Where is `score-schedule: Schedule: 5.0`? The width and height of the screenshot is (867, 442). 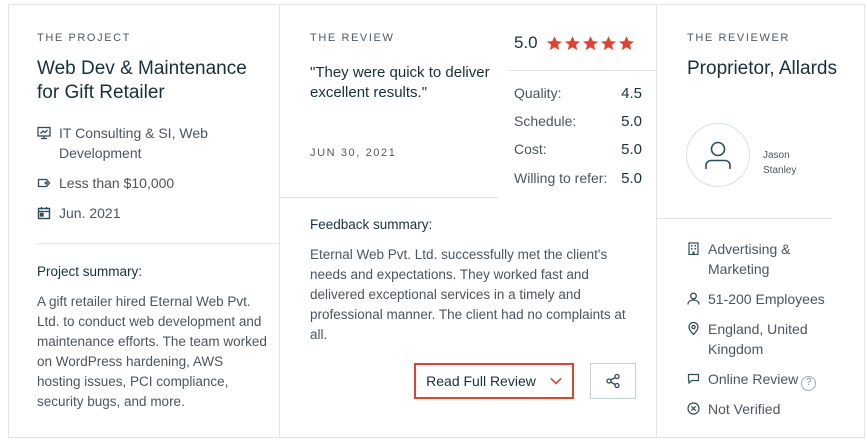 score-schedule: Schedule: 5.0 is located at coordinates (578, 121).